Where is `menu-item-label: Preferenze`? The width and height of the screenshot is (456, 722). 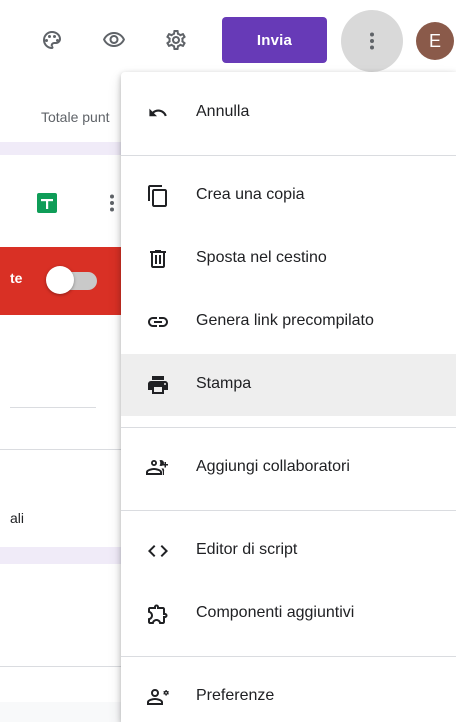
menu-item-label: Preferenze is located at coordinates (235, 695).